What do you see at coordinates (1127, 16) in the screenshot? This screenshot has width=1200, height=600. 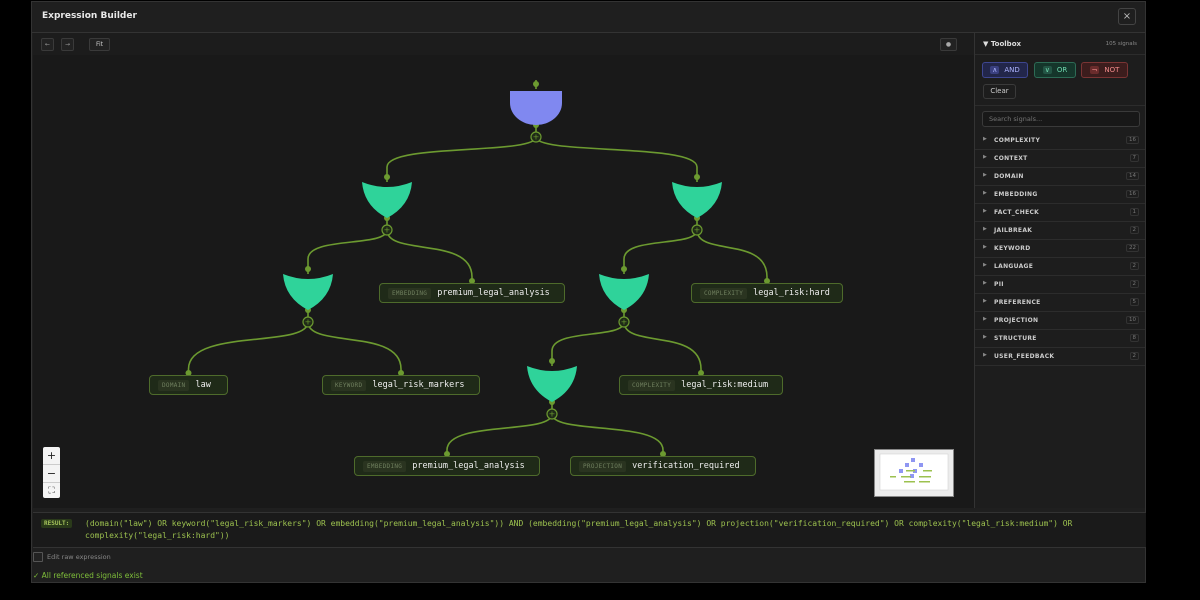 I see `close-button: ×` at bounding box center [1127, 16].